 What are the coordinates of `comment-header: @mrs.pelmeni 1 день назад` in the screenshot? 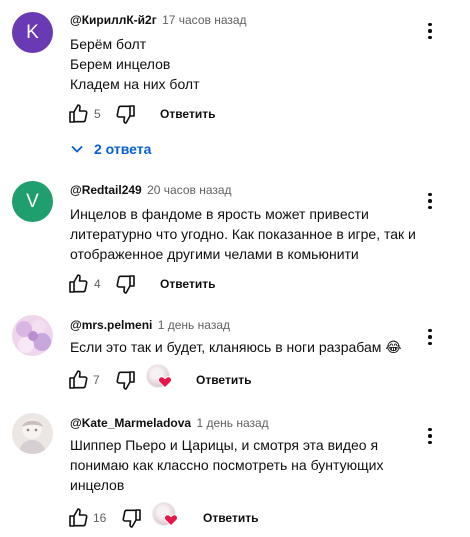 It's located at (150, 325).